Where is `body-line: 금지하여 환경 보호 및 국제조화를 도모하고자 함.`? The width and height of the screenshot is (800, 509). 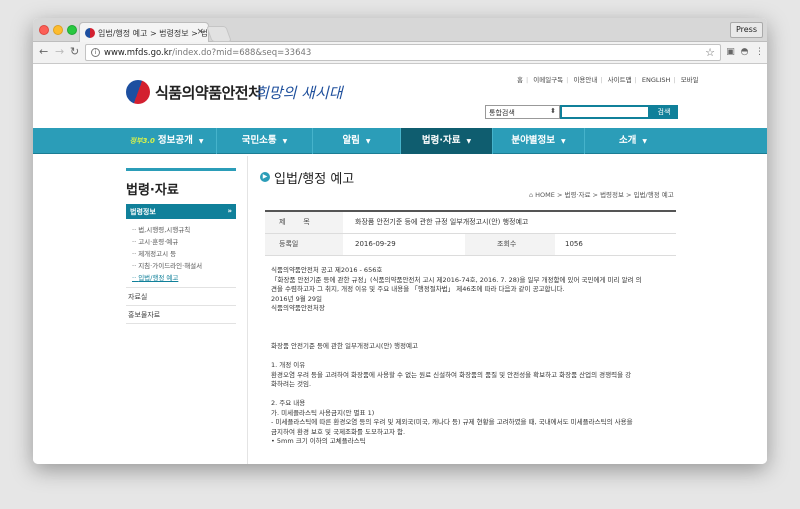 body-line: 금지하여 환경 보호 및 국제조화를 도모하고자 함. is located at coordinates (338, 431).